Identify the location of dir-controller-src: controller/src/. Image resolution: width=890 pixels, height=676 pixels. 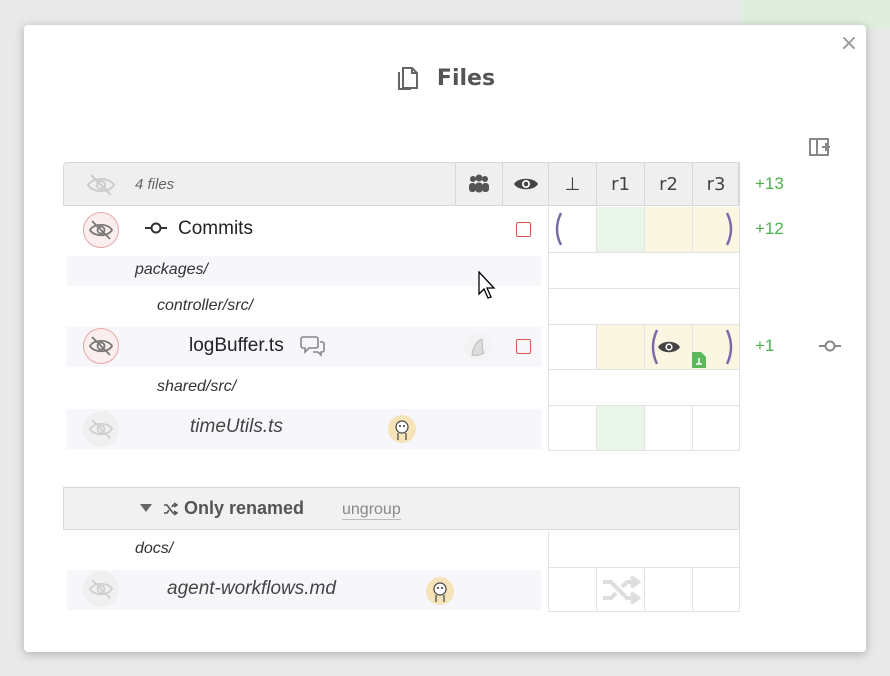
(205, 306).